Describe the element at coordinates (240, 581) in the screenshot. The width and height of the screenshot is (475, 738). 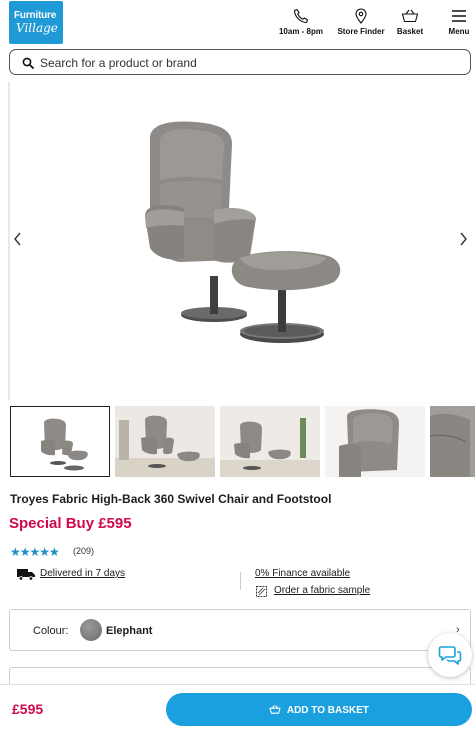
I see `info-divider` at that location.